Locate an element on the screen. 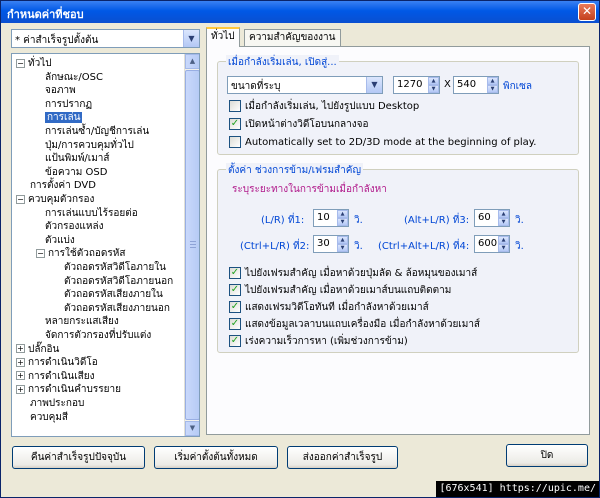 Image resolution: width=600 pixels, height=498 pixels. tree-item: การเล่นแบบไร้รอยต่อ is located at coordinates (91, 214).